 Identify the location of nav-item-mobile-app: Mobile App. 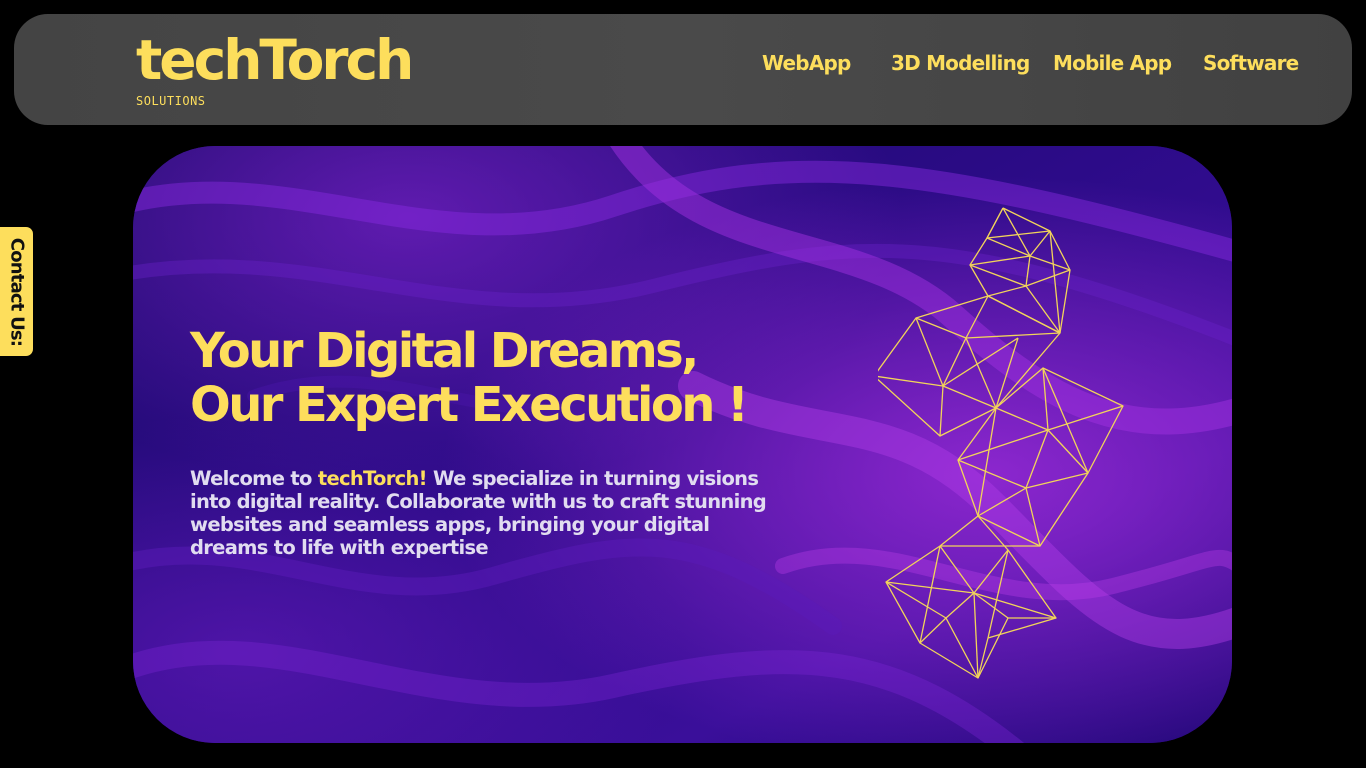
(1112, 63).